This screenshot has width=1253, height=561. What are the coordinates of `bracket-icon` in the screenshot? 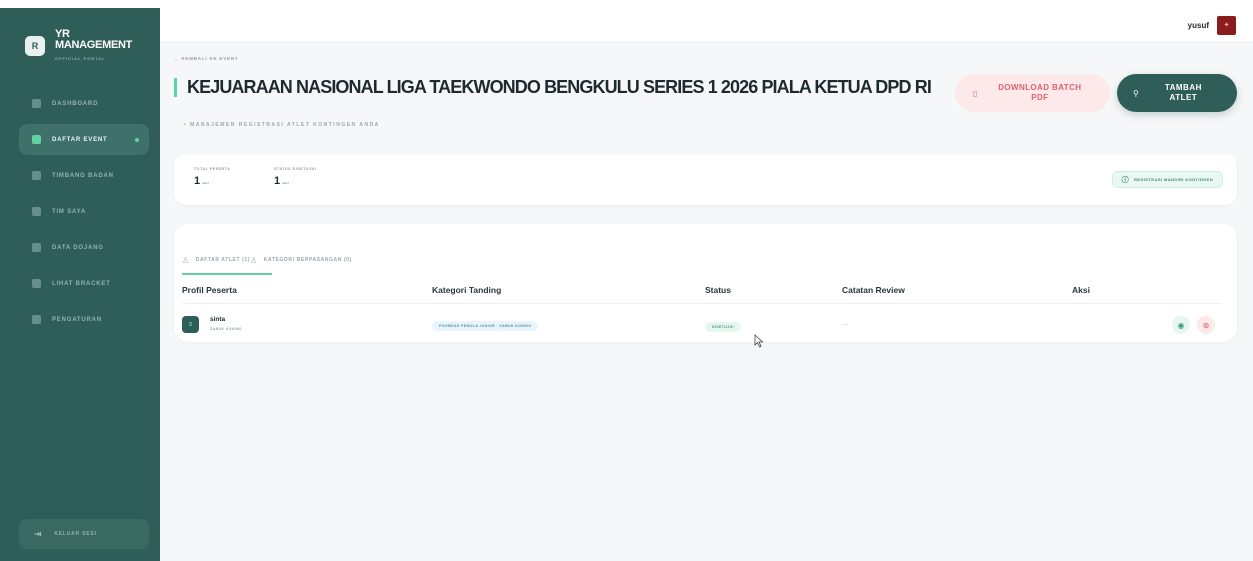 It's located at (36, 283).